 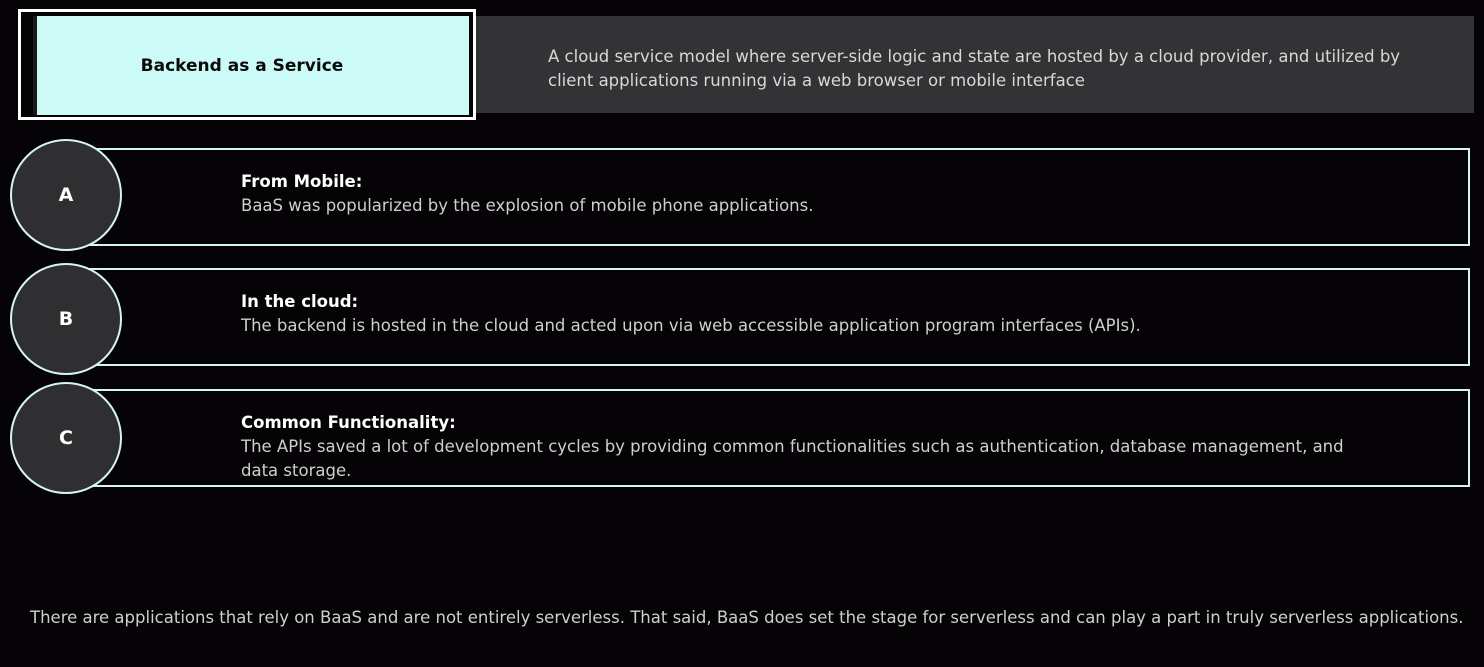 What do you see at coordinates (242, 65) in the screenshot?
I see `page-title: Backend as a Service` at bounding box center [242, 65].